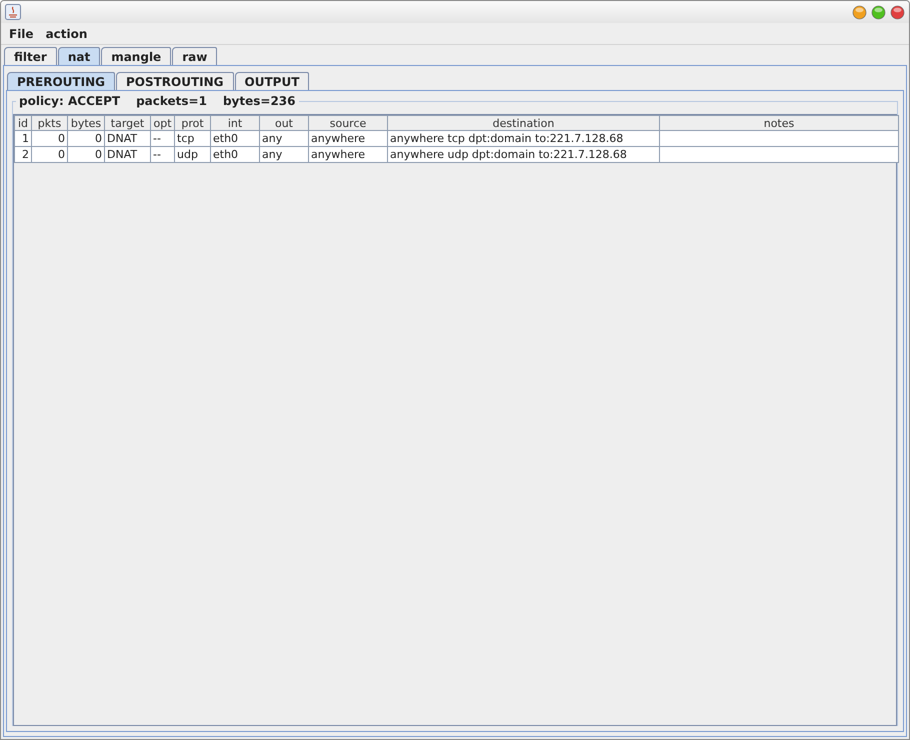 This screenshot has height=740, width=910. What do you see at coordinates (524, 138) in the screenshot?
I see `table-cell: anywhere tcp dpt:domain to:221.7.128.68` at bounding box center [524, 138].